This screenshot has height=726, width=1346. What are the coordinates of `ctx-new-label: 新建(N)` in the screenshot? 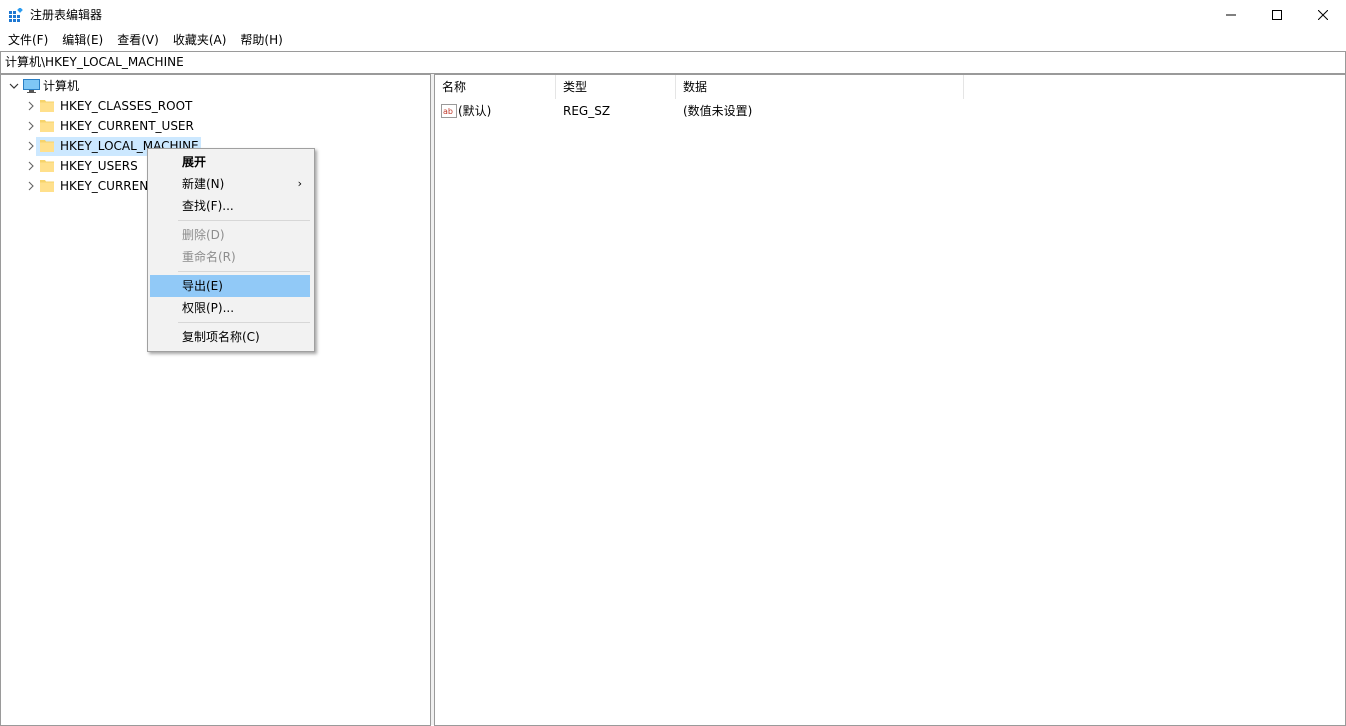 It's located at (203, 184).